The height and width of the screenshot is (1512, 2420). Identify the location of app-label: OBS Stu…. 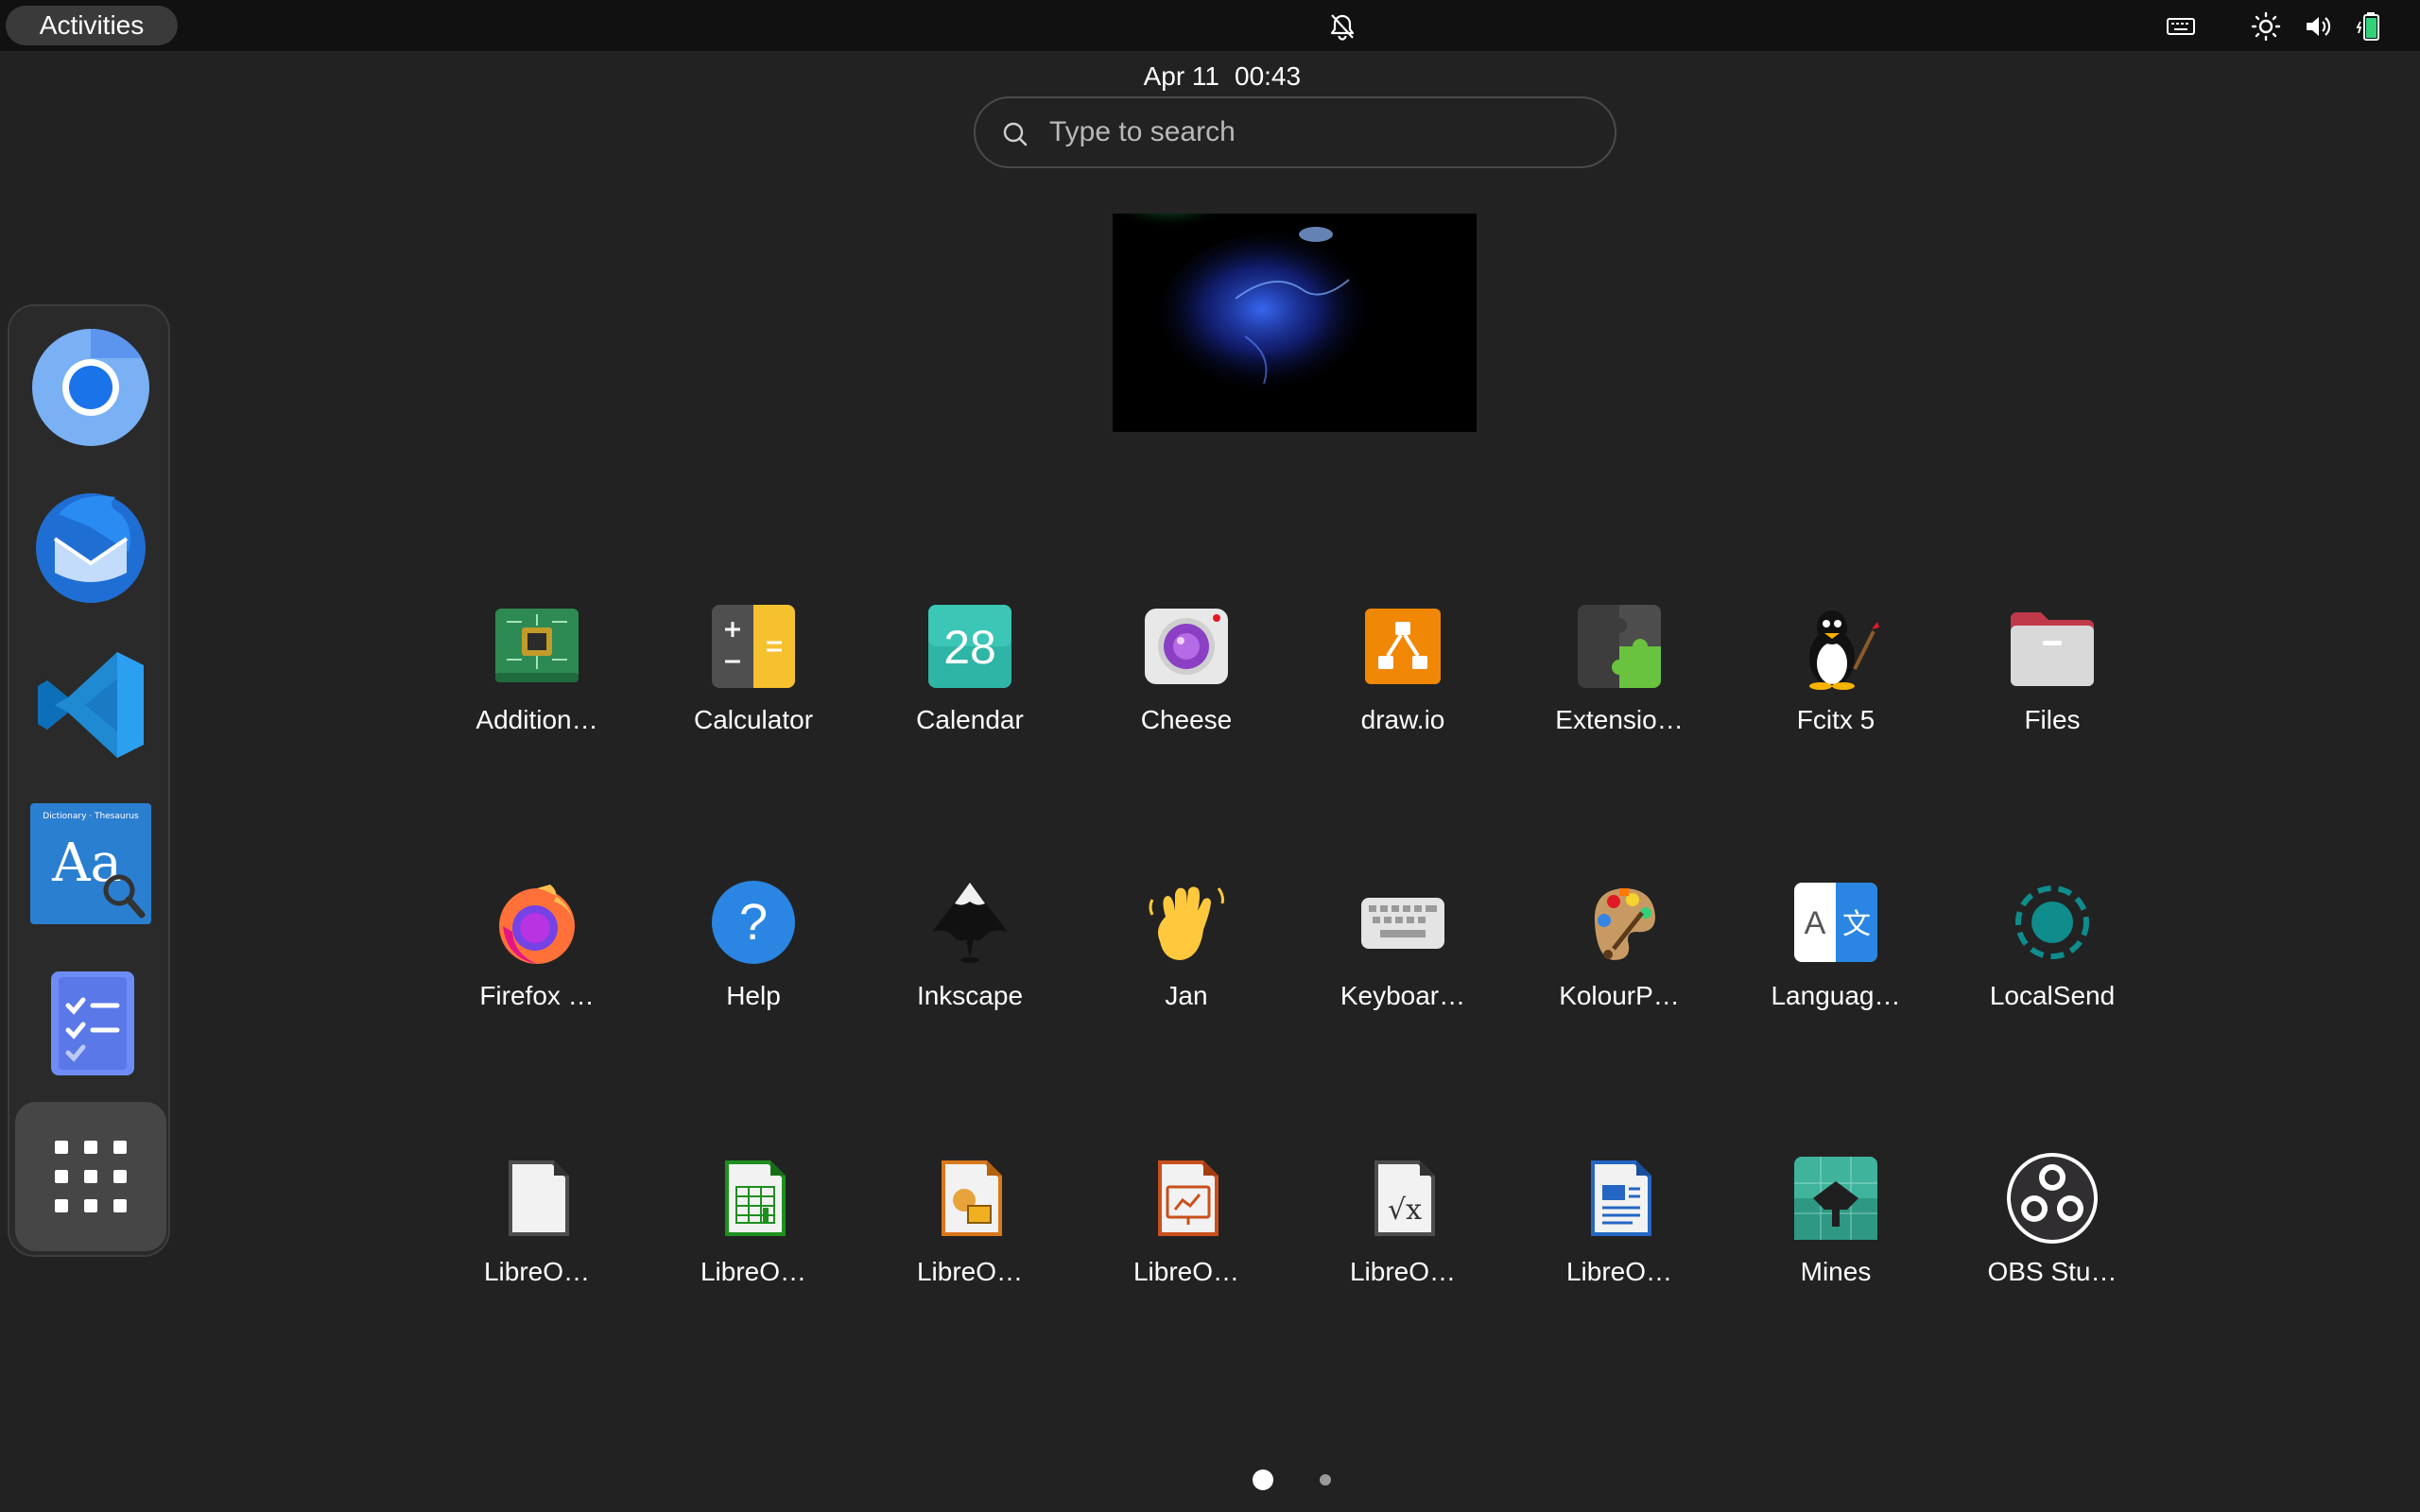
(2052, 1271).